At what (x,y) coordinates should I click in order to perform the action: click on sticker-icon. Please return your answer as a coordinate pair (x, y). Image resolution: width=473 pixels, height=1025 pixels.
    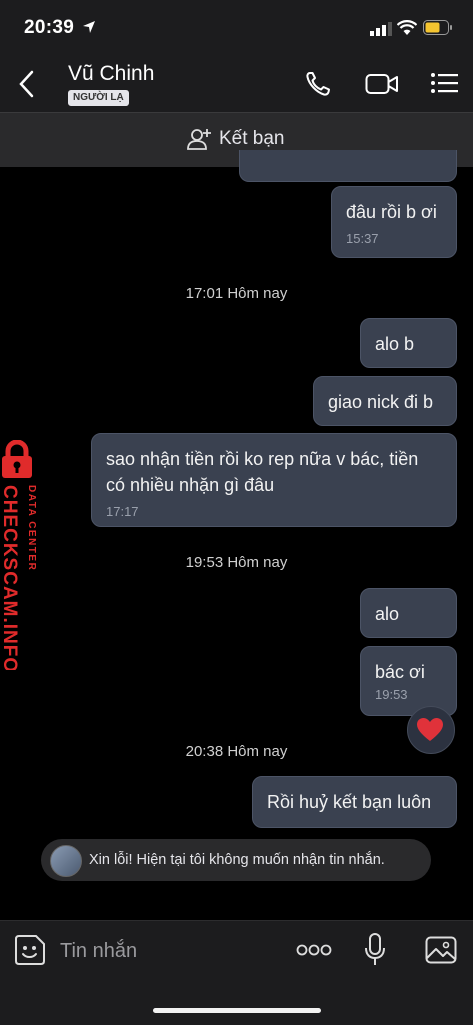
    Looking at the image, I should click on (30, 950).